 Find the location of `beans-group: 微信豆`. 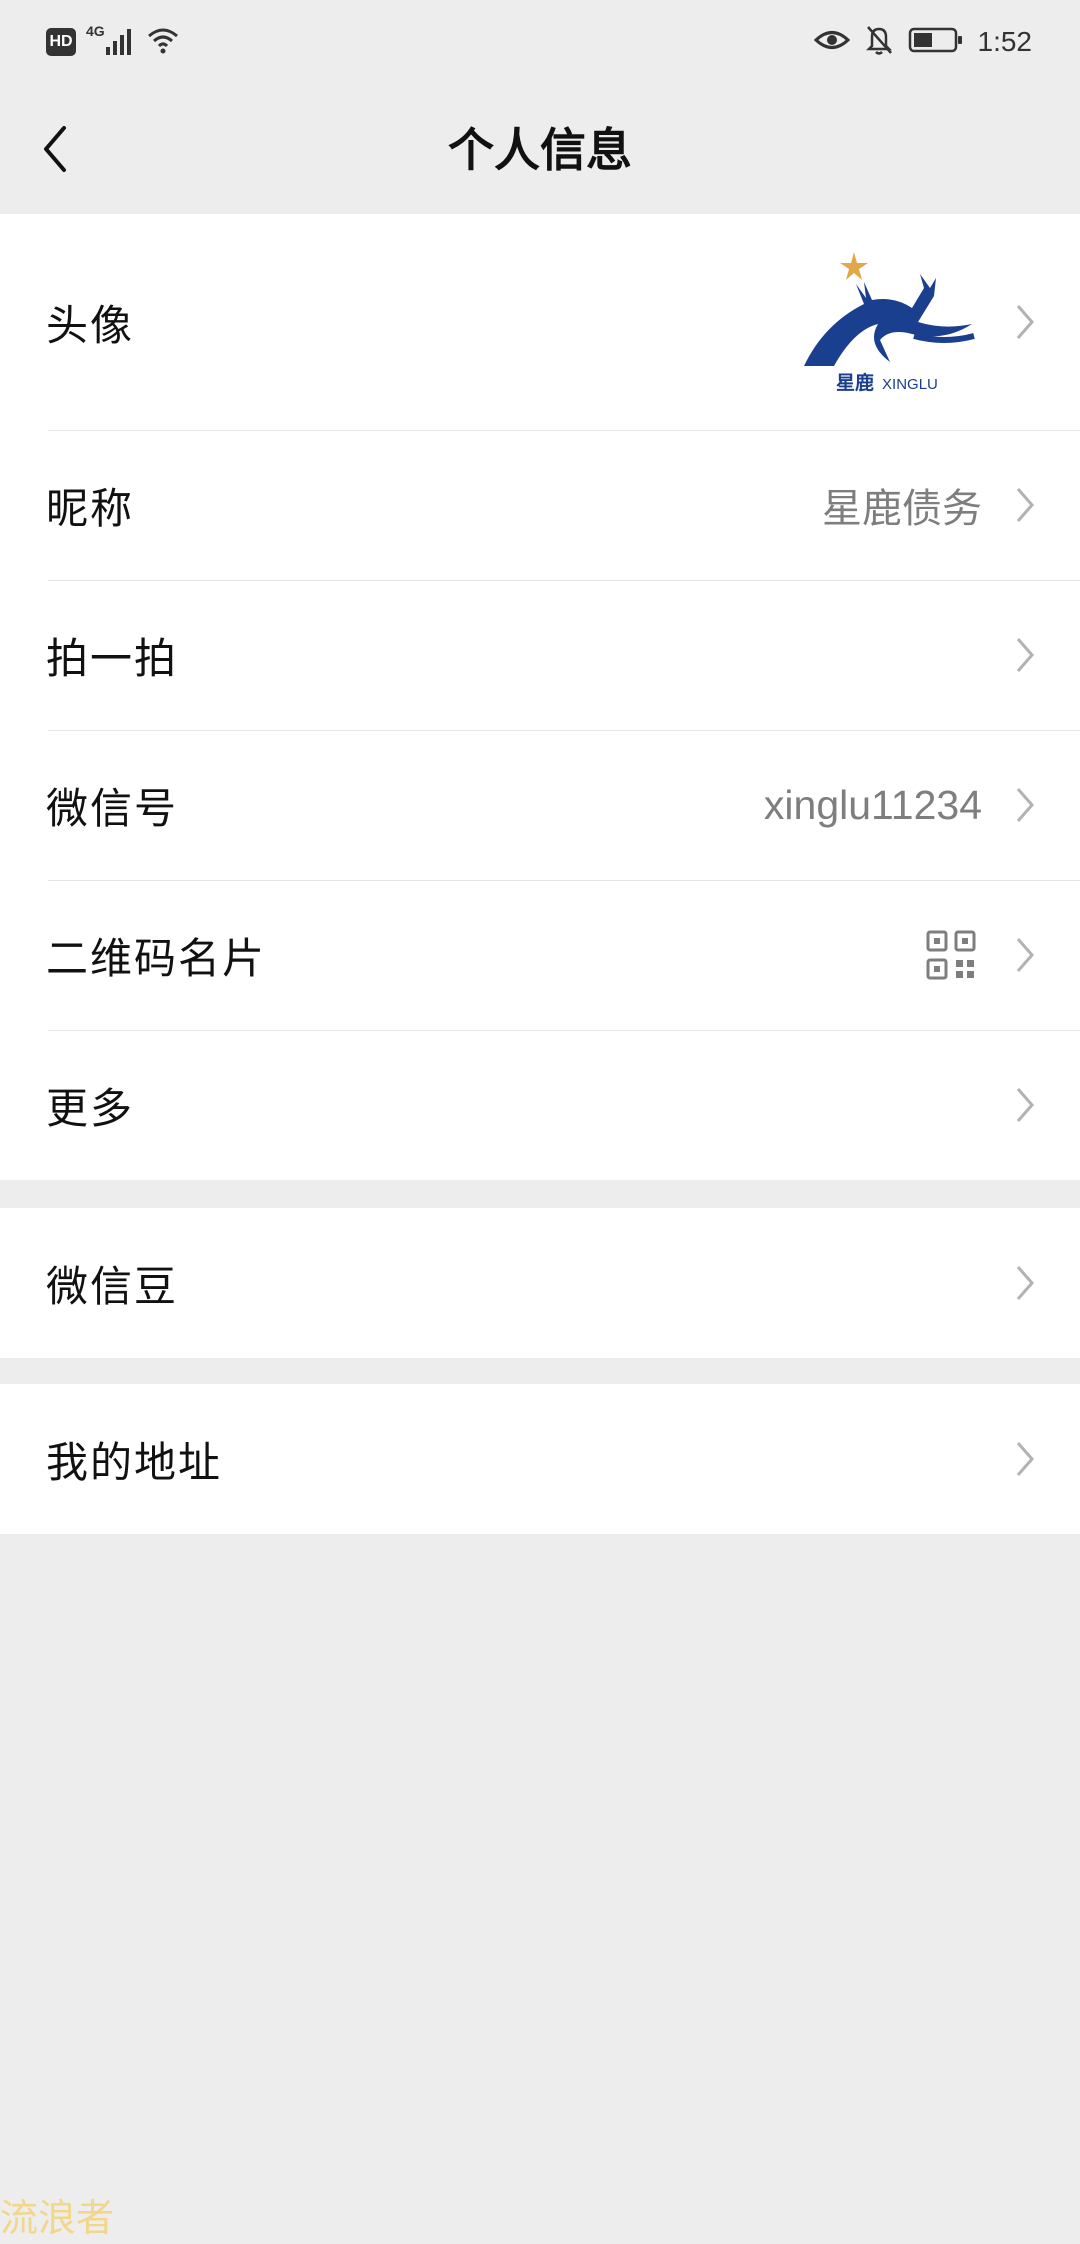

beans-group: 微信豆 is located at coordinates (540, 1283).